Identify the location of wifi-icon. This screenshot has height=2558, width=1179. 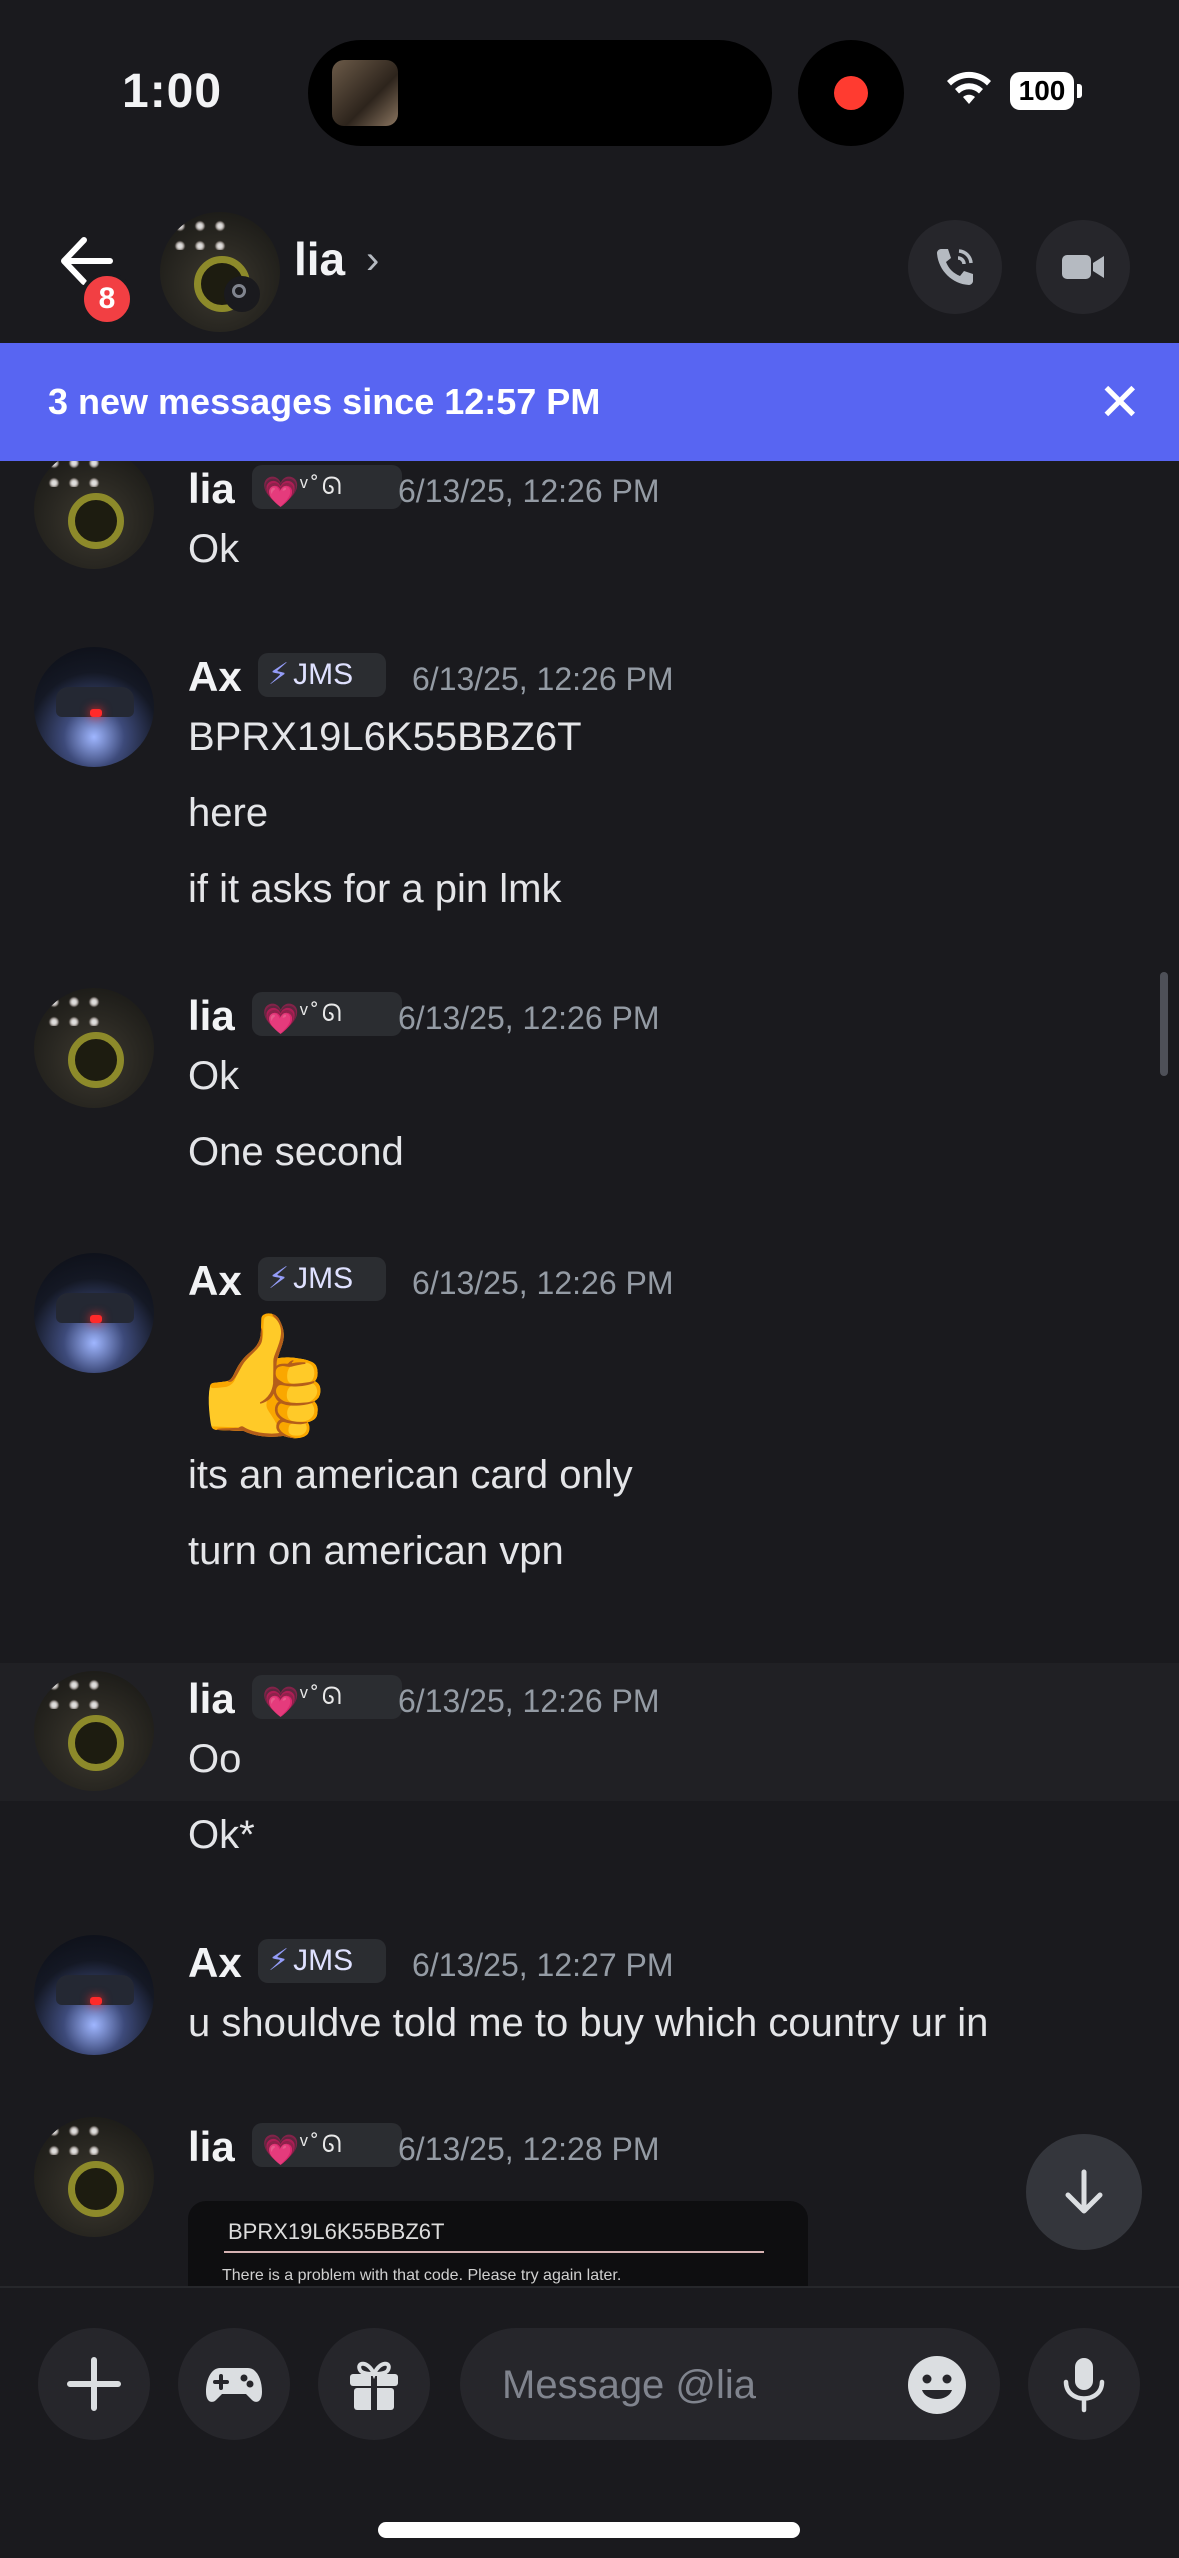
(969, 87).